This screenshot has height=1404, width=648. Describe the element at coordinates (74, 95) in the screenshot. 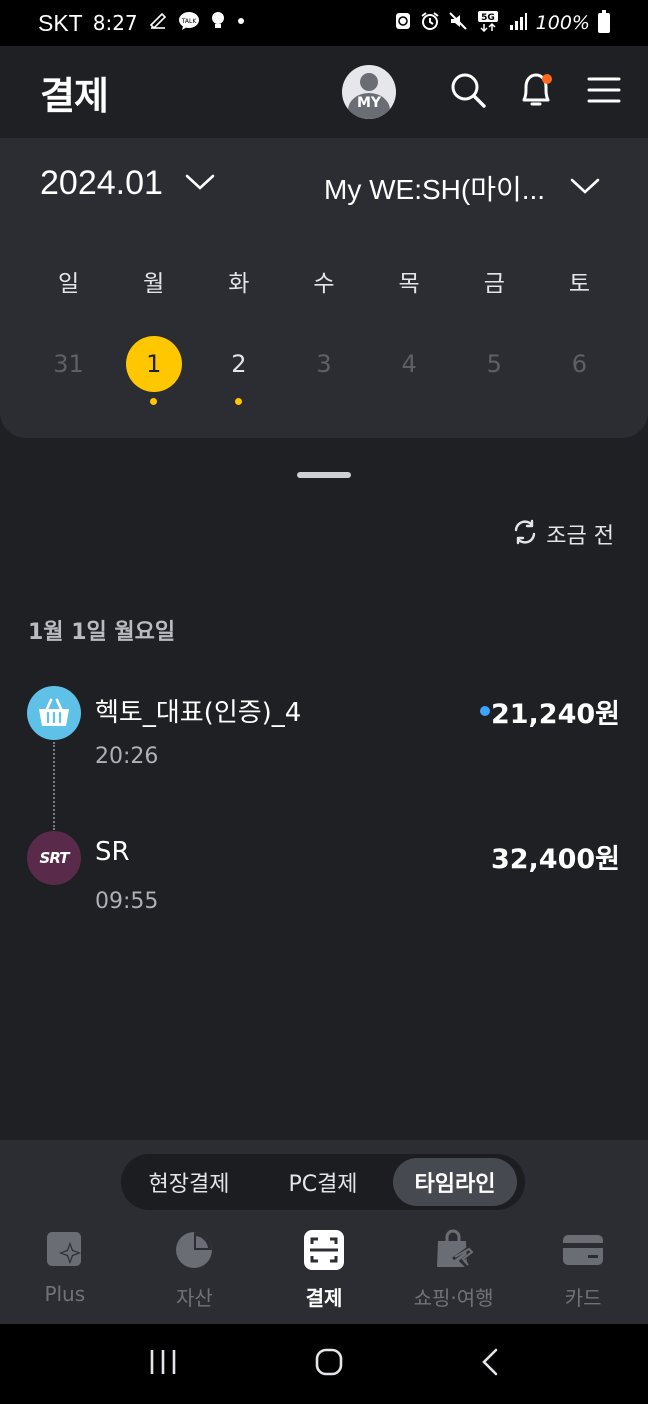

I see `page-title: 결제` at that location.